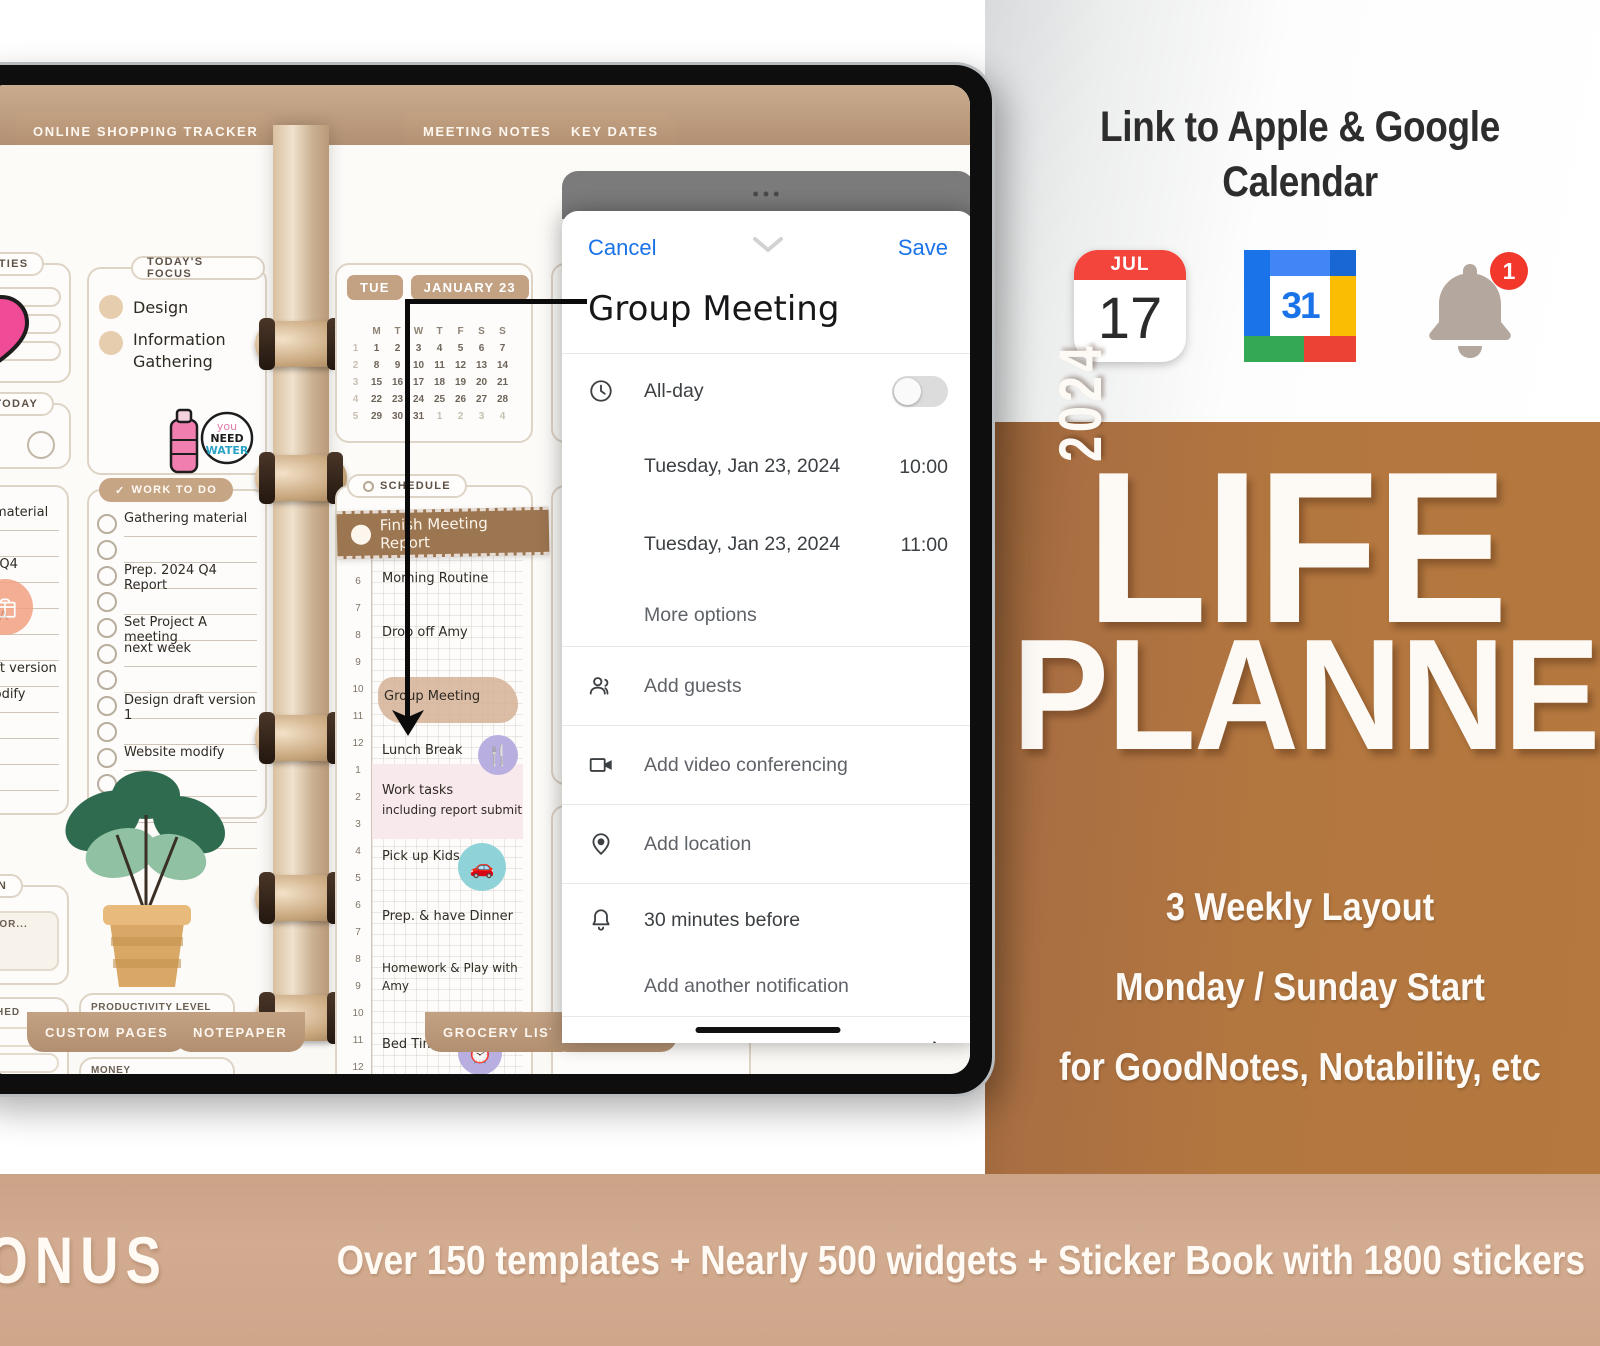 This screenshot has height=1346, width=1600. What do you see at coordinates (768, 1030) in the screenshot?
I see `home-indicator` at bounding box center [768, 1030].